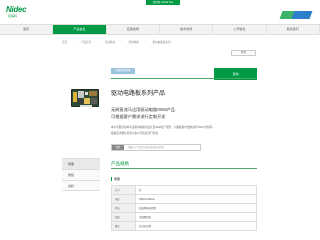 This screenshot has height=240, width=320. Describe the element at coordinates (138, 94) in the screenshot. I see `product-title: 驱动电路板系列产品` at that location.